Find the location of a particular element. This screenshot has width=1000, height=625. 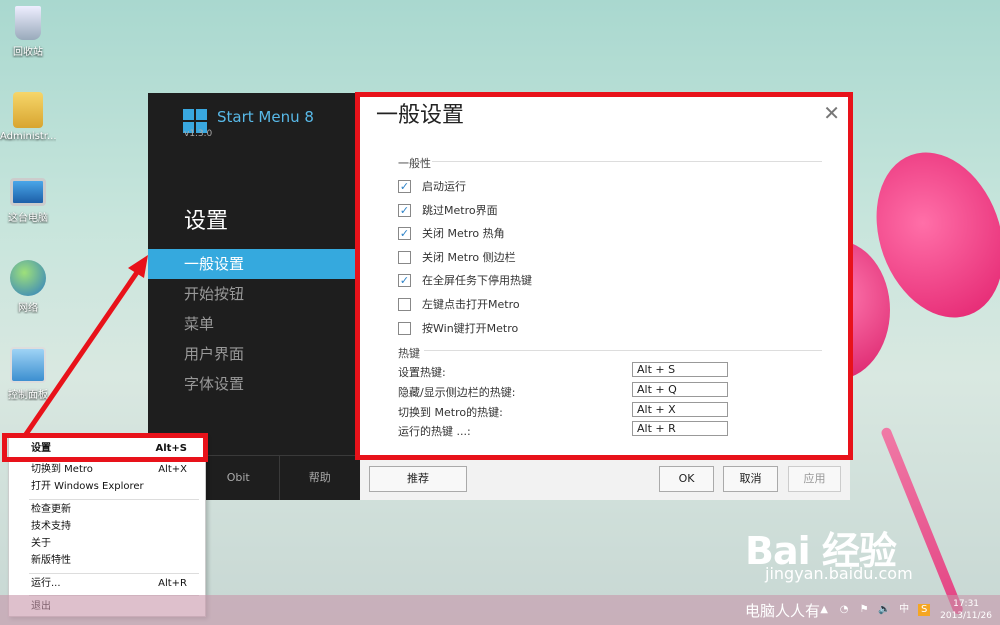

system-tray: ▲ ◔ ⚑ 🔊 中 S 17:31 2013/11/26 is located at coordinates (907, 610).